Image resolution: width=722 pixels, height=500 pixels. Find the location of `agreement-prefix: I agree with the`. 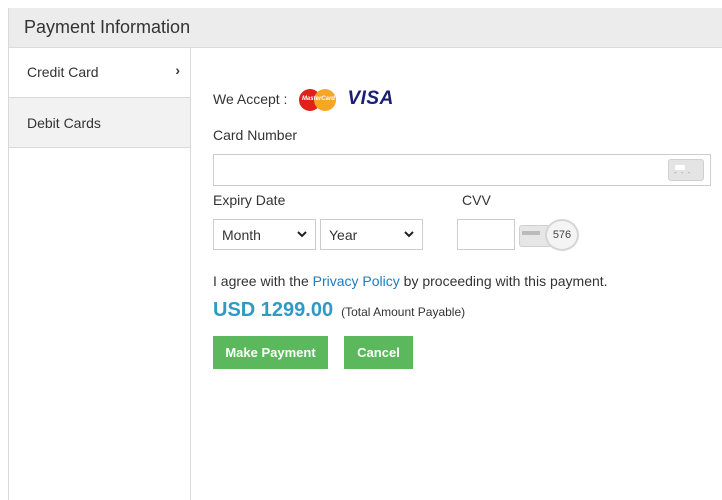

agreement-prefix: I agree with the is located at coordinates (263, 281).